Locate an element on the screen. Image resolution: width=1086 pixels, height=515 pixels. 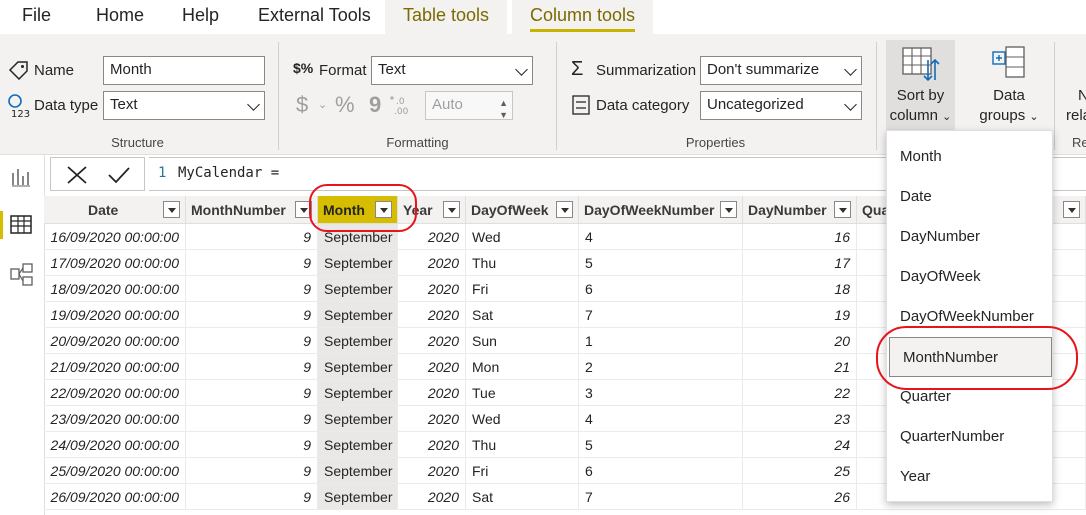
table-cell: 18/09/2020 00:00:00 is located at coordinates (115, 289).